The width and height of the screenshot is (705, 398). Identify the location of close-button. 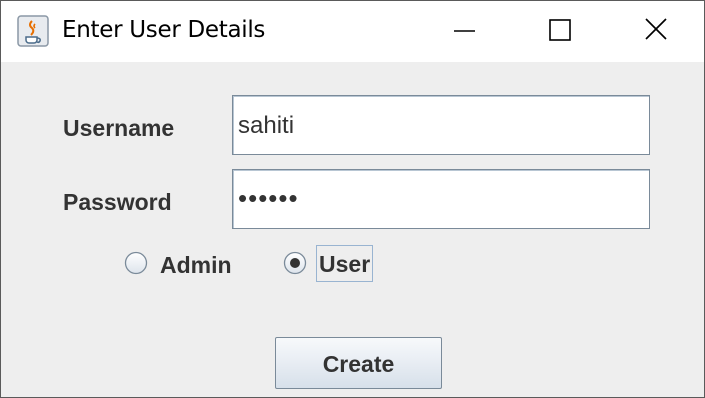
(655, 30).